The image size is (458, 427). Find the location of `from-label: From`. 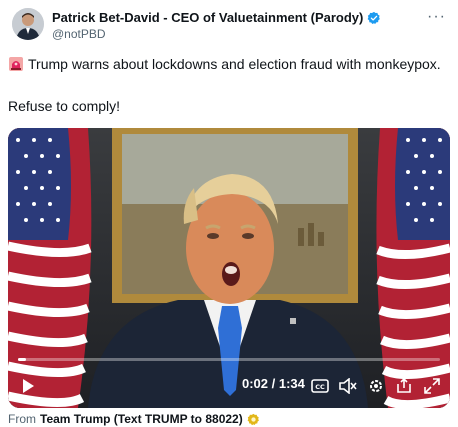

from-label: From is located at coordinates (22, 419).